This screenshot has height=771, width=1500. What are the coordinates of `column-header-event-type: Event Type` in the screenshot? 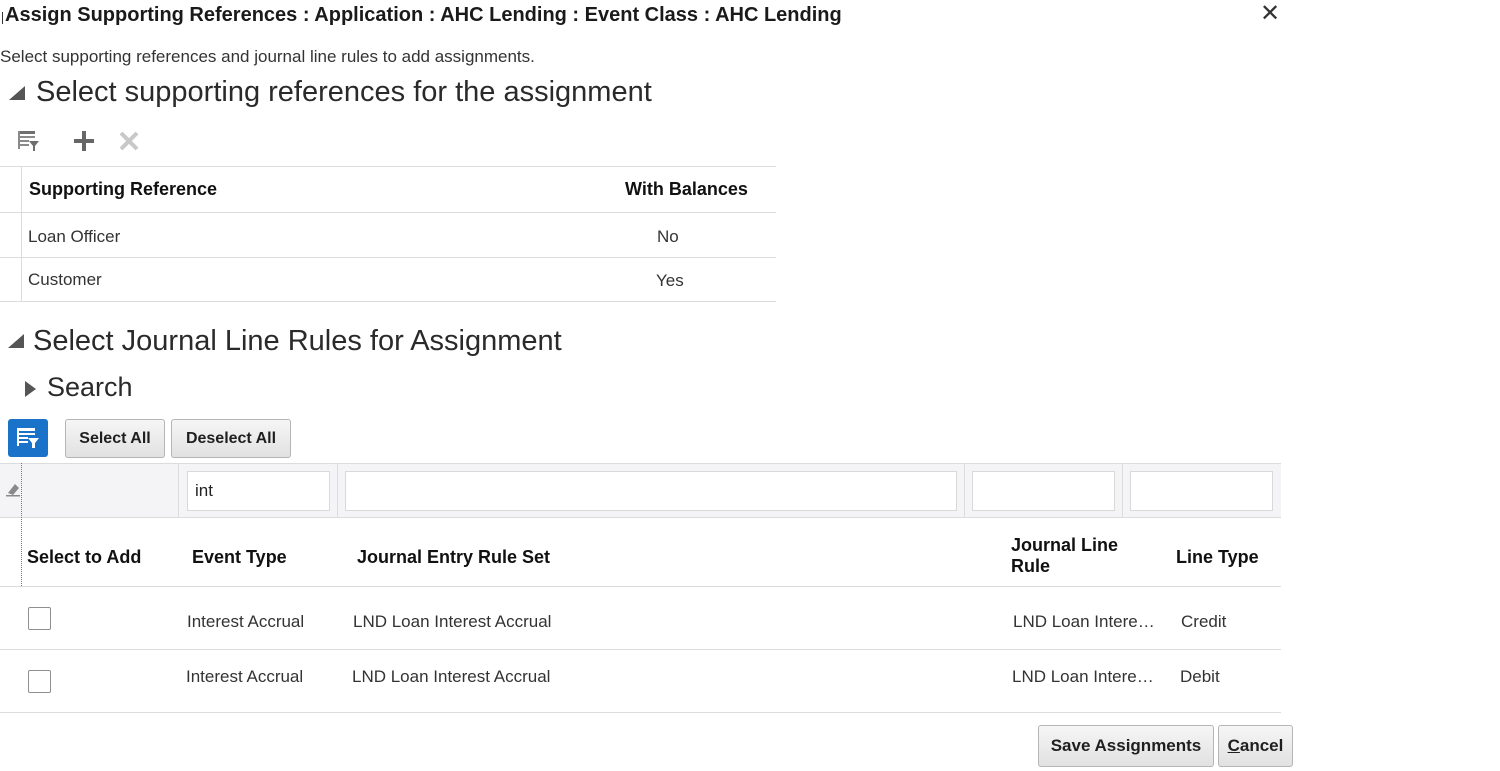 It's located at (239, 557).